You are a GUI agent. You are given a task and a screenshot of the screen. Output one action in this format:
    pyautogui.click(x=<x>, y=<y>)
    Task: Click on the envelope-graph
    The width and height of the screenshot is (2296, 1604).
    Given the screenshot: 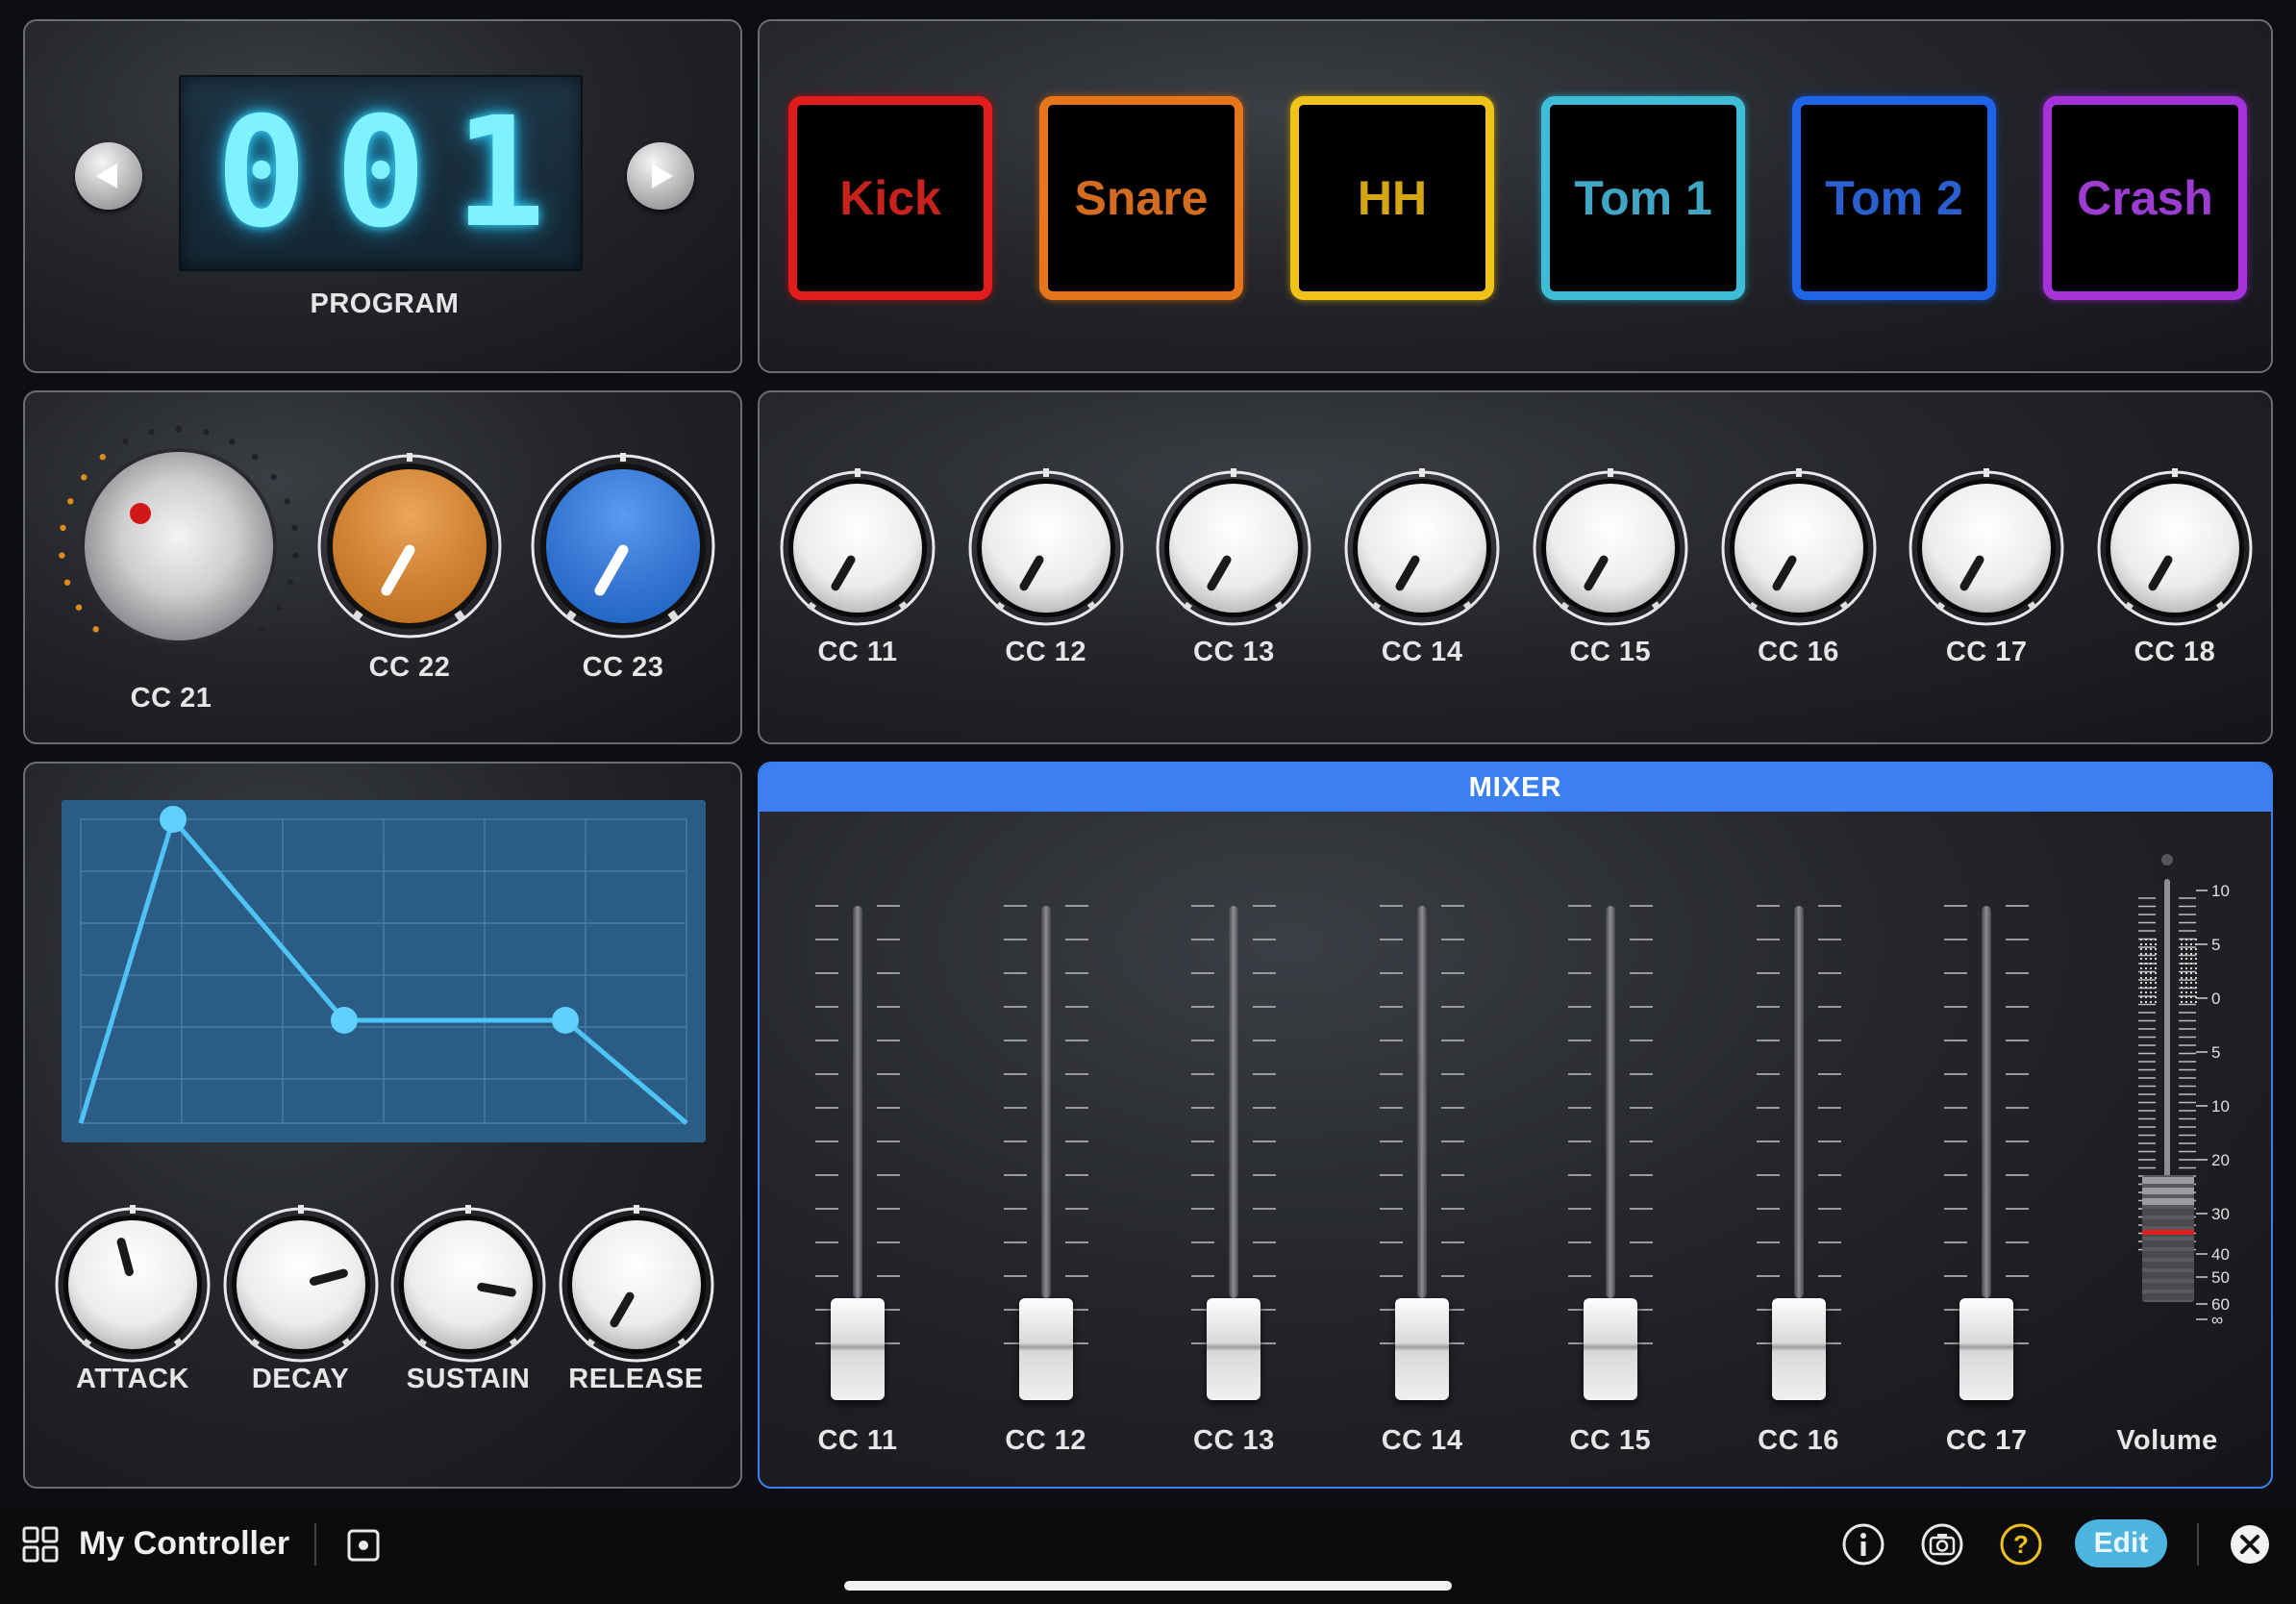 What is the action you would take?
    pyautogui.click(x=384, y=971)
    